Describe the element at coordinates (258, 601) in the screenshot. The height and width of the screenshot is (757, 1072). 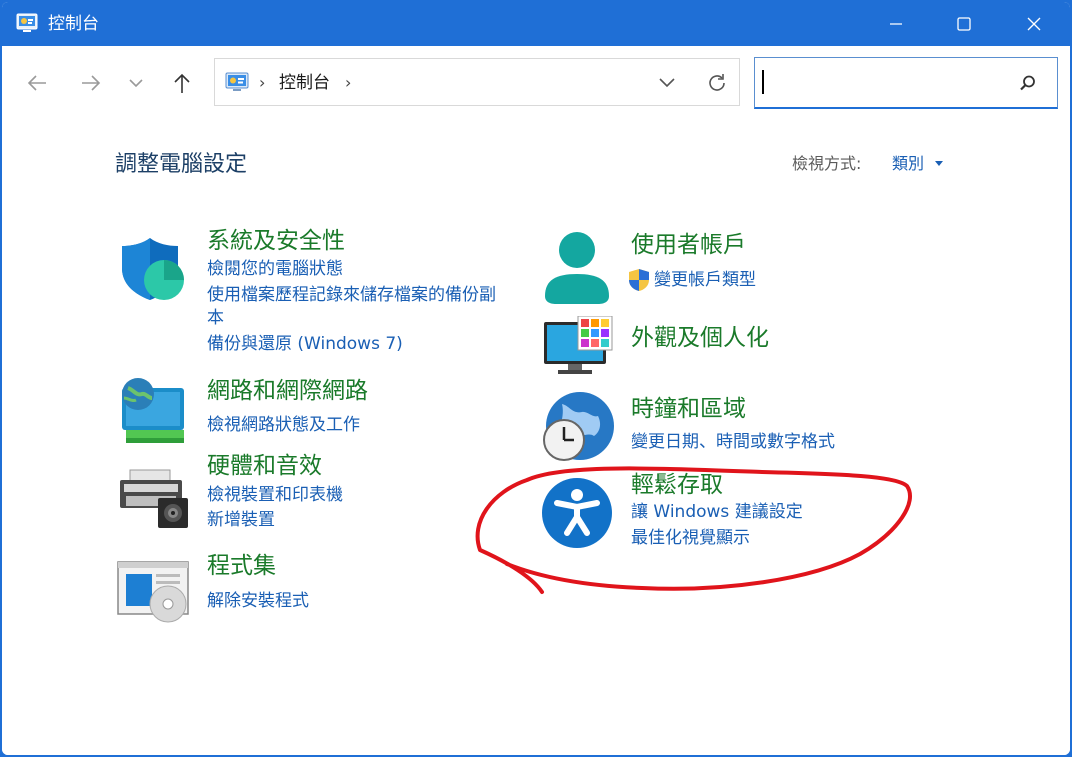
I see `link-uninstall-program: 解除安裝程式` at that location.